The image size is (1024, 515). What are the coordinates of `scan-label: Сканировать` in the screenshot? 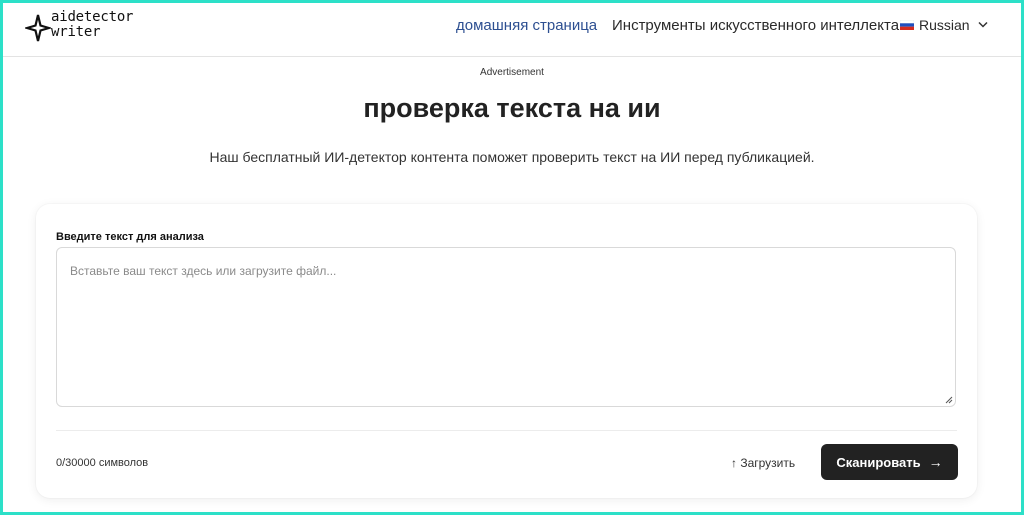 It's located at (878, 462).